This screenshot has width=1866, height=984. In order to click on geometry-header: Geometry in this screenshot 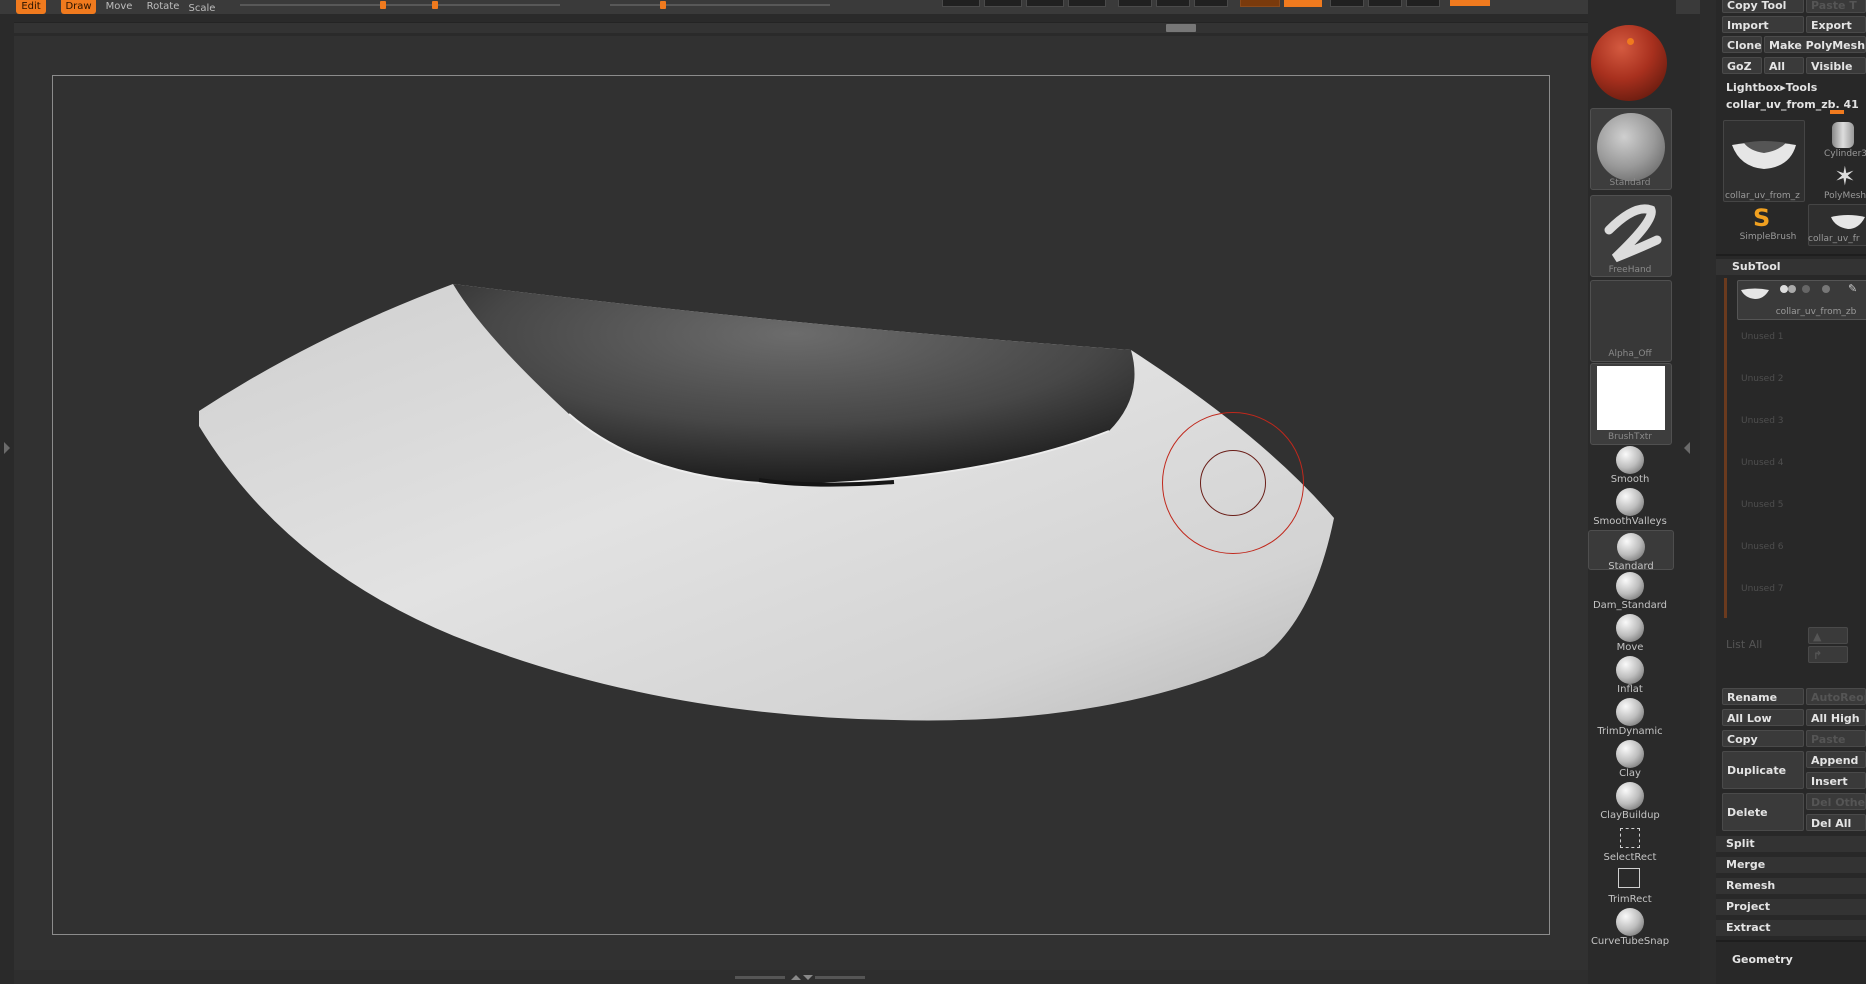, I will do `click(1791, 960)`.